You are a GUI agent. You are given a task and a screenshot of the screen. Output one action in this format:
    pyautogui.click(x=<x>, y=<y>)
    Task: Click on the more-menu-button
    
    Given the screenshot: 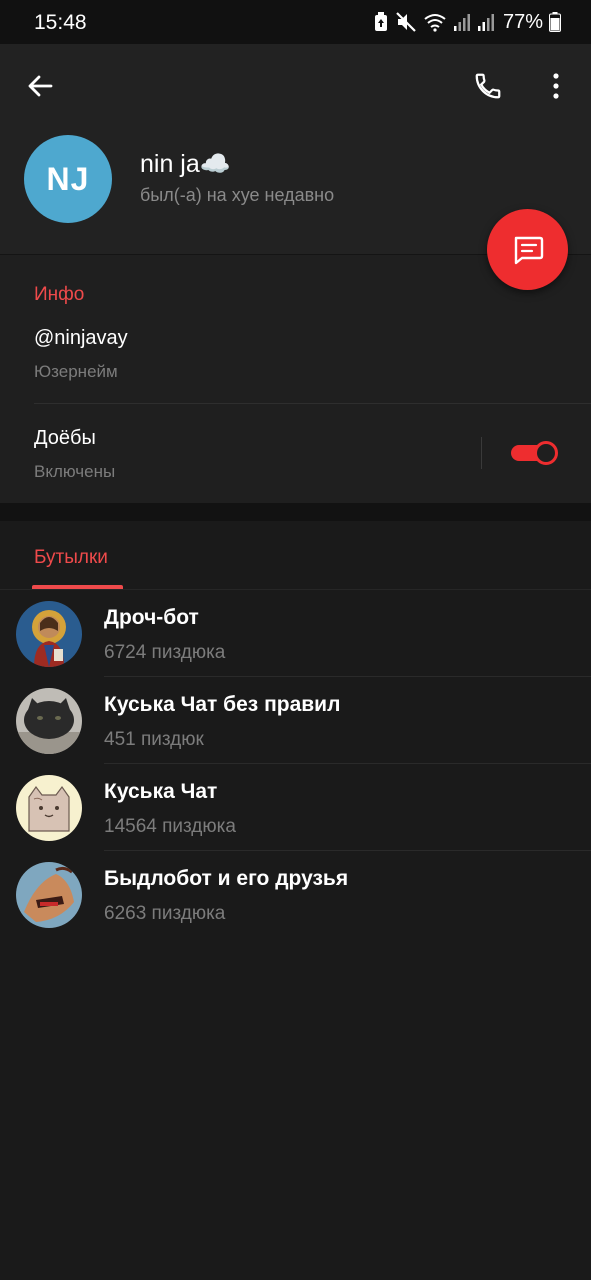 What is the action you would take?
    pyautogui.click(x=556, y=86)
    